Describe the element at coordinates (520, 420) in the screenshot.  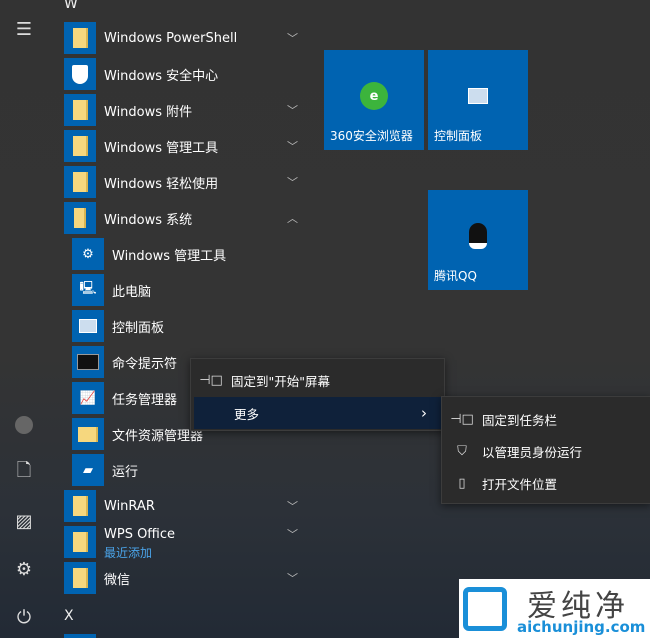
I see `menu-label: 固定到任务栏` at that location.